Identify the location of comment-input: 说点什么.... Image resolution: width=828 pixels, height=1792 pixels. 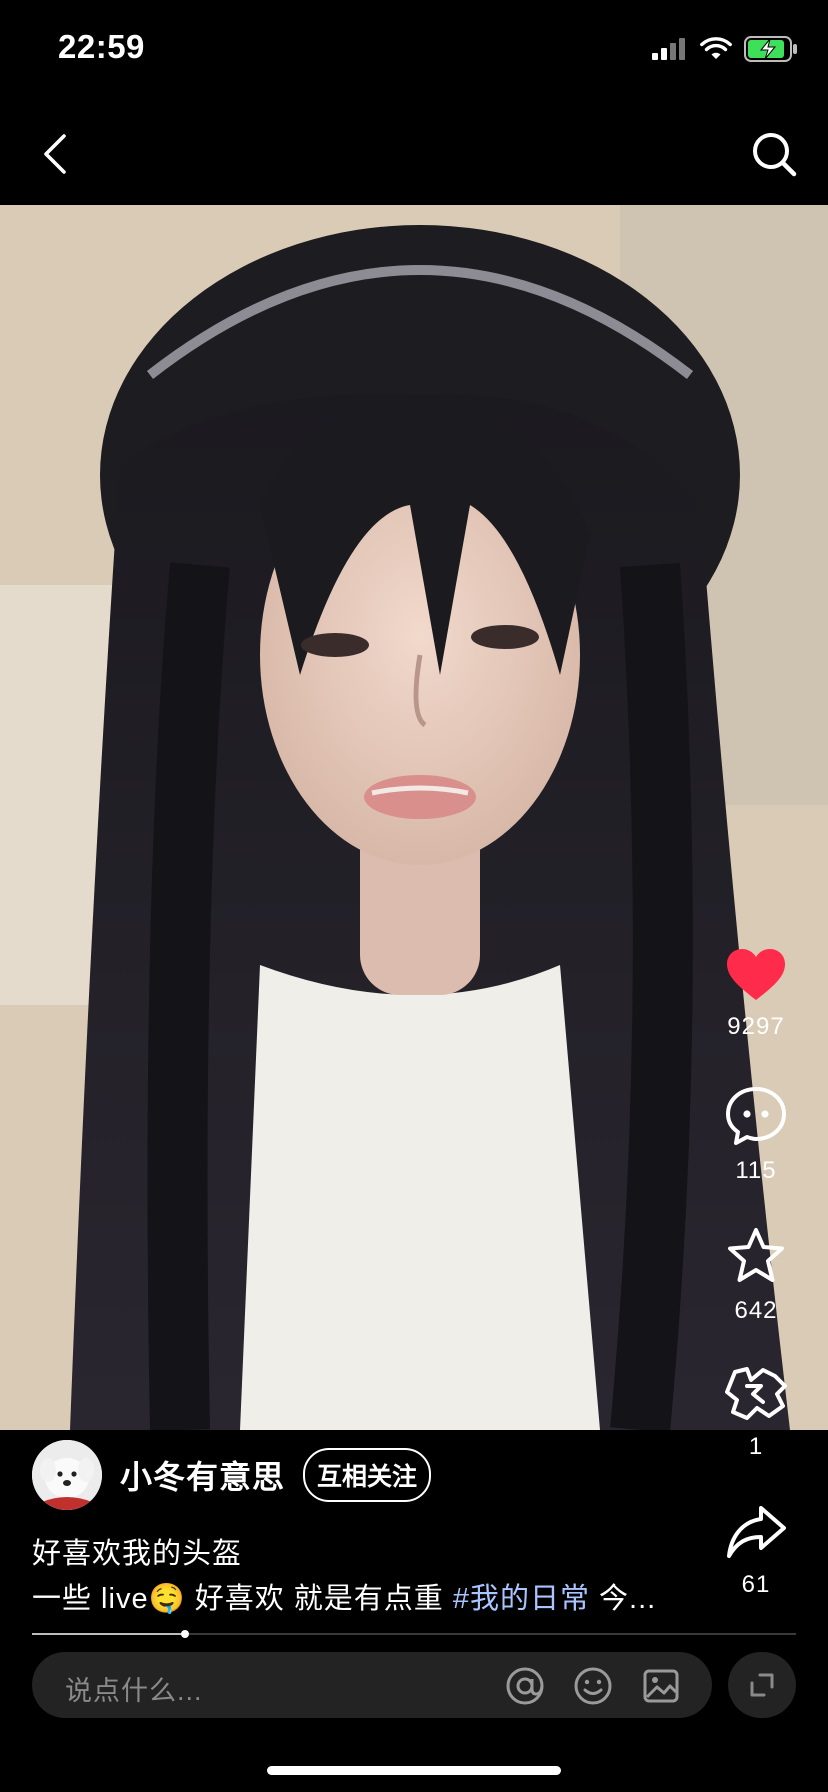
(372, 1685).